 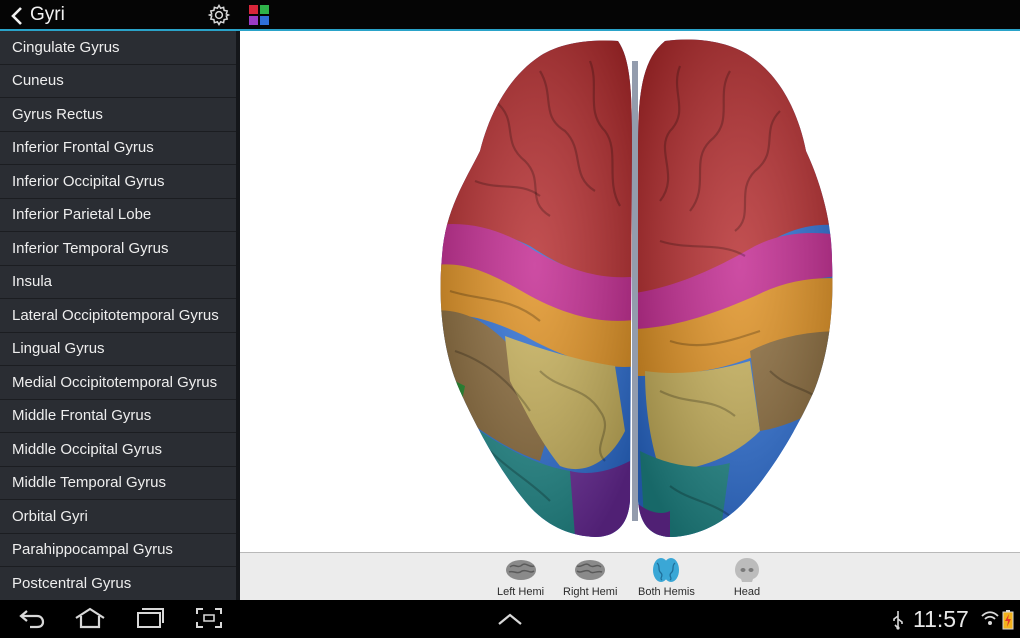 I want to click on list-item: Inferior Frontal Gyrus, so click(x=119, y=148).